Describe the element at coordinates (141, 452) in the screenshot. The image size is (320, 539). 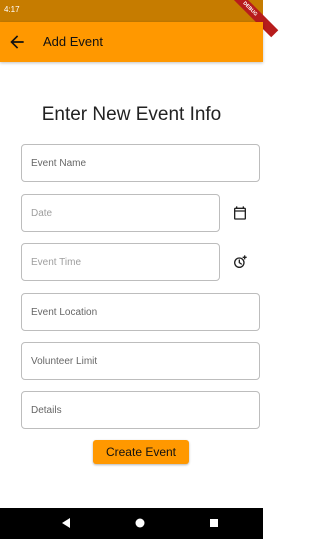
I see `create-event-button: Create Event` at that location.